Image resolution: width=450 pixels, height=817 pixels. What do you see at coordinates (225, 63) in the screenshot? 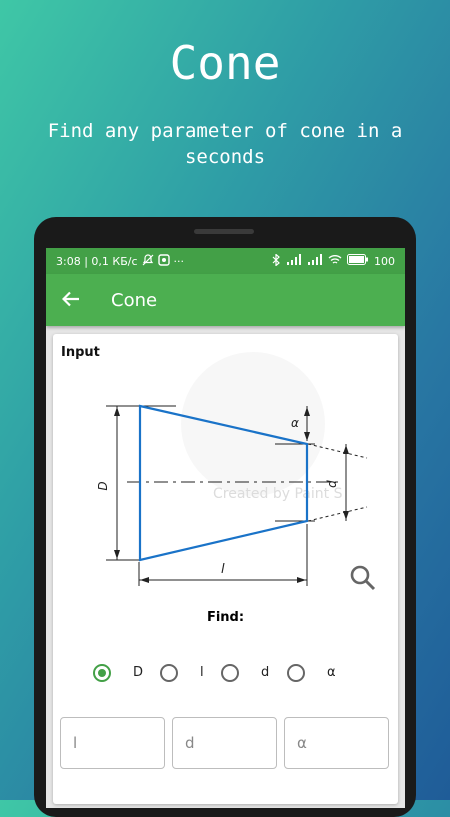
I see `promo-title: Cone` at bounding box center [225, 63].